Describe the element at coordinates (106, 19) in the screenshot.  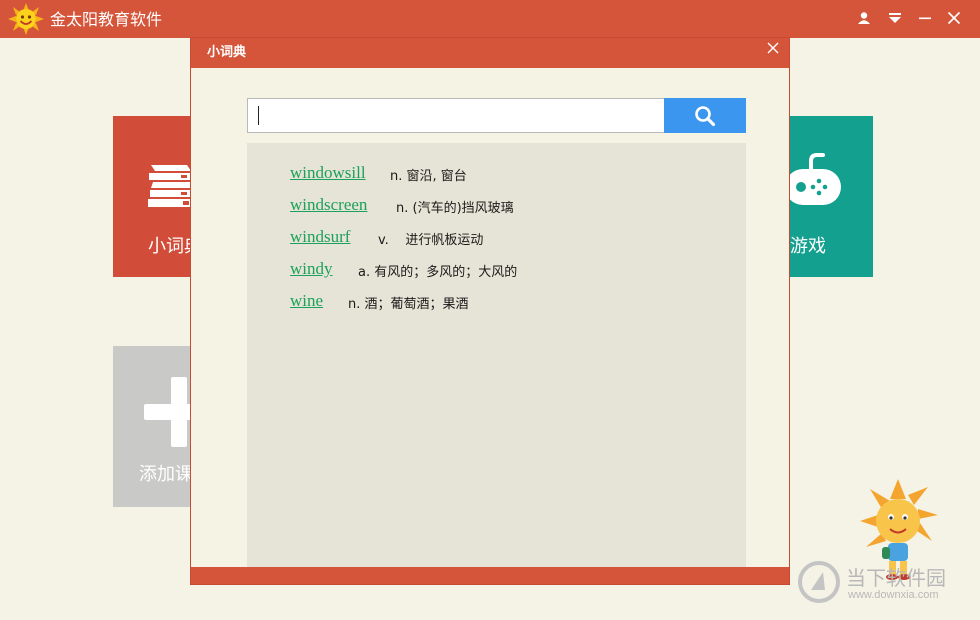
I see `app-title: 金太阳教育软件` at that location.